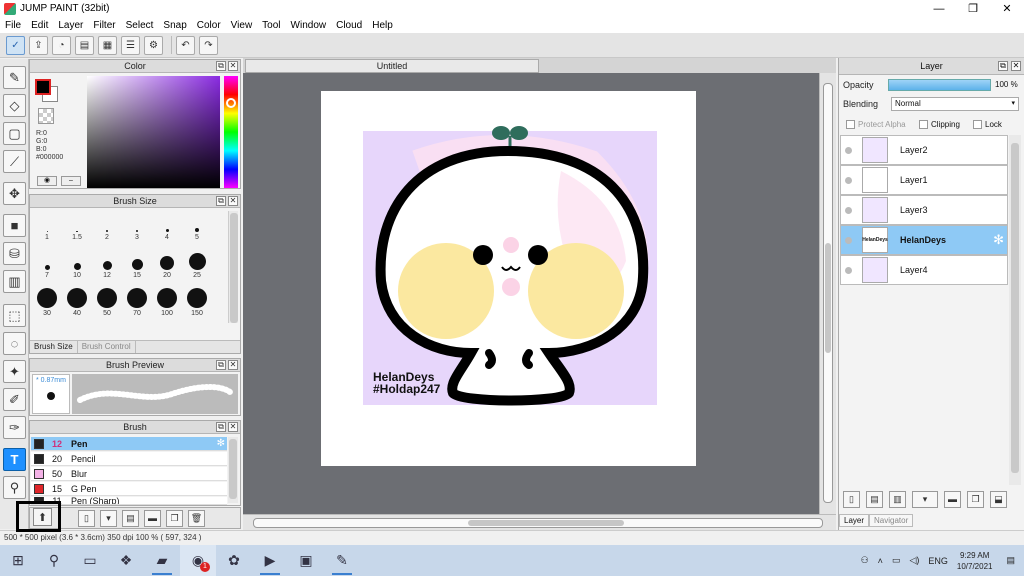  What do you see at coordinates (104, 25) in the screenshot?
I see `menu-filter: Filter` at bounding box center [104, 25].